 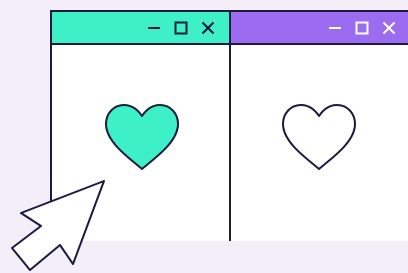 I want to click on pointer-arrow-icon, so click(x=58, y=225).